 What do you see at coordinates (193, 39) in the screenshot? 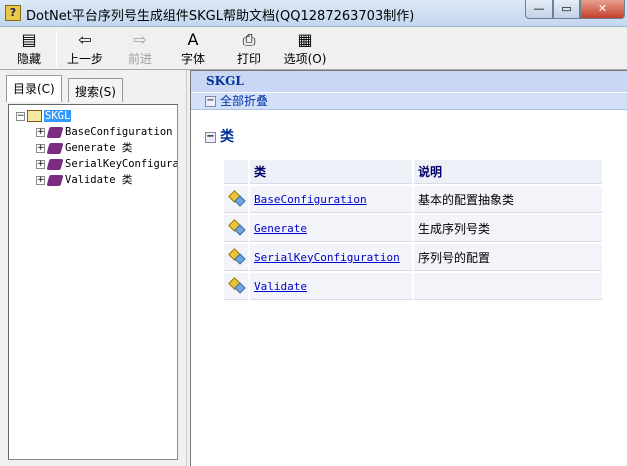
I see `font-icon: A` at bounding box center [193, 39].